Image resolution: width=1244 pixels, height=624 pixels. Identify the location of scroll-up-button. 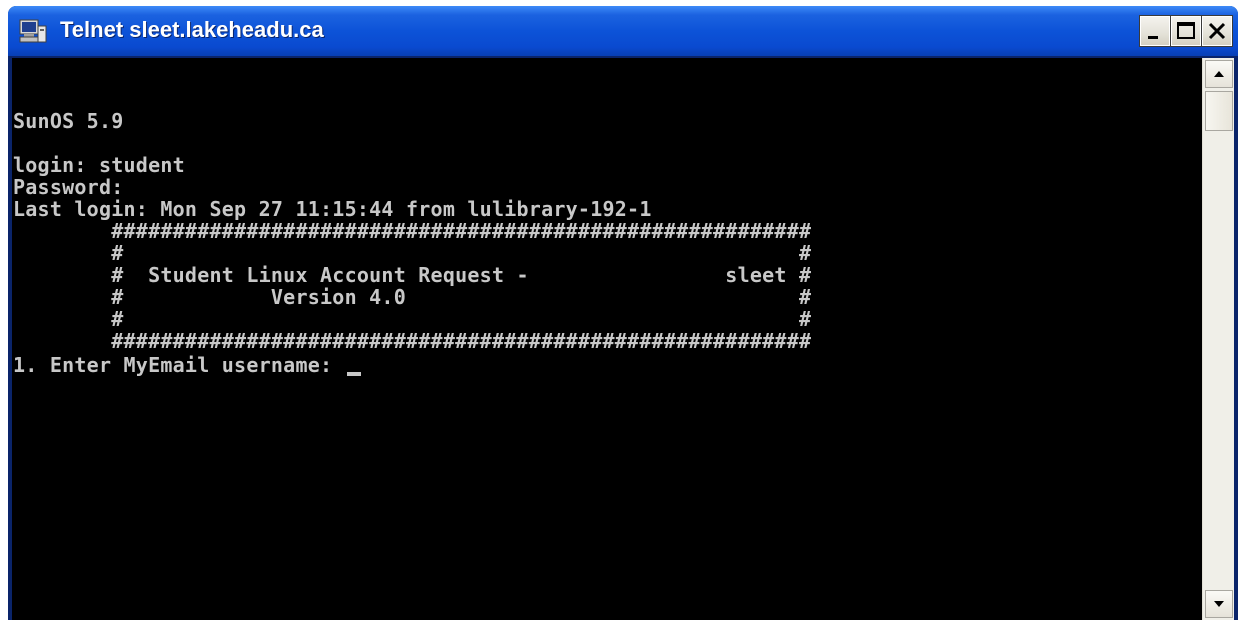
(1219, 74).